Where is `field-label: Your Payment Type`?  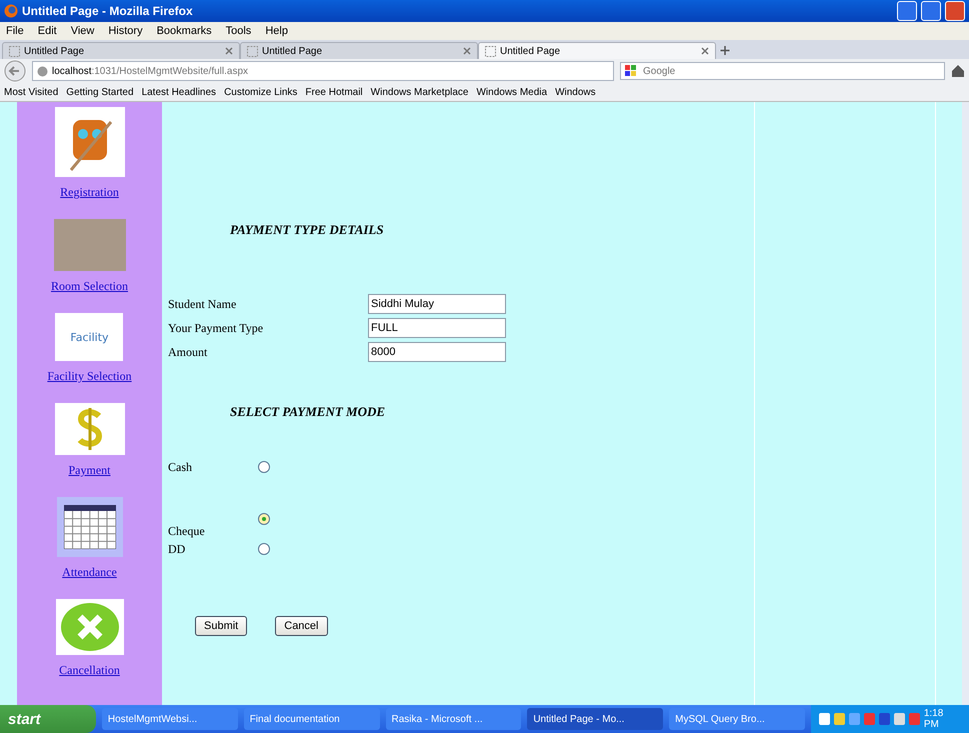 field-label: Your Payment Type is located at coordinates (216, 328).